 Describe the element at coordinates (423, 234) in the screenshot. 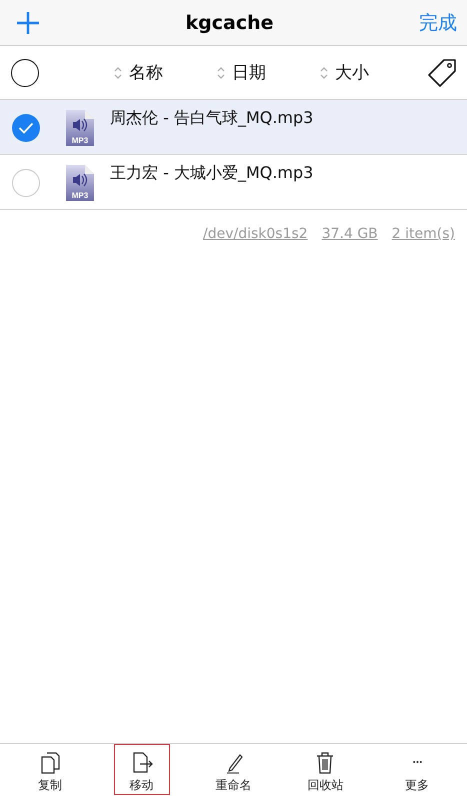

I see `item-count: 2 item(s)` at that location.